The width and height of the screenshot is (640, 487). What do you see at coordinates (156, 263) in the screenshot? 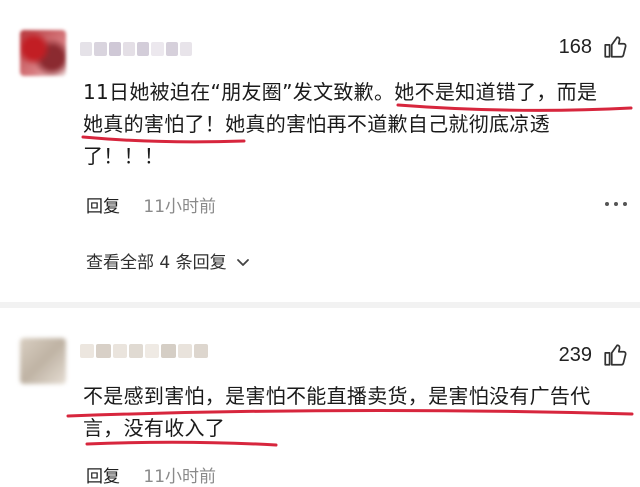
I see `view-replies-label: 查看全部 4 条回复` at bounding box center [156, 263].